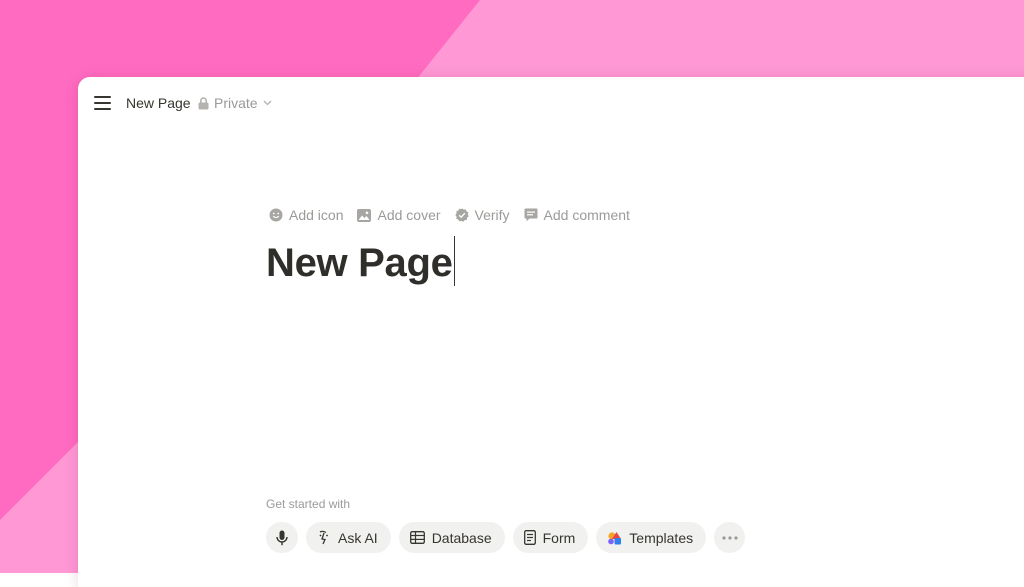 The image size is (1024, 587). I want to click on templates-label: Templates, so click(661, 537).